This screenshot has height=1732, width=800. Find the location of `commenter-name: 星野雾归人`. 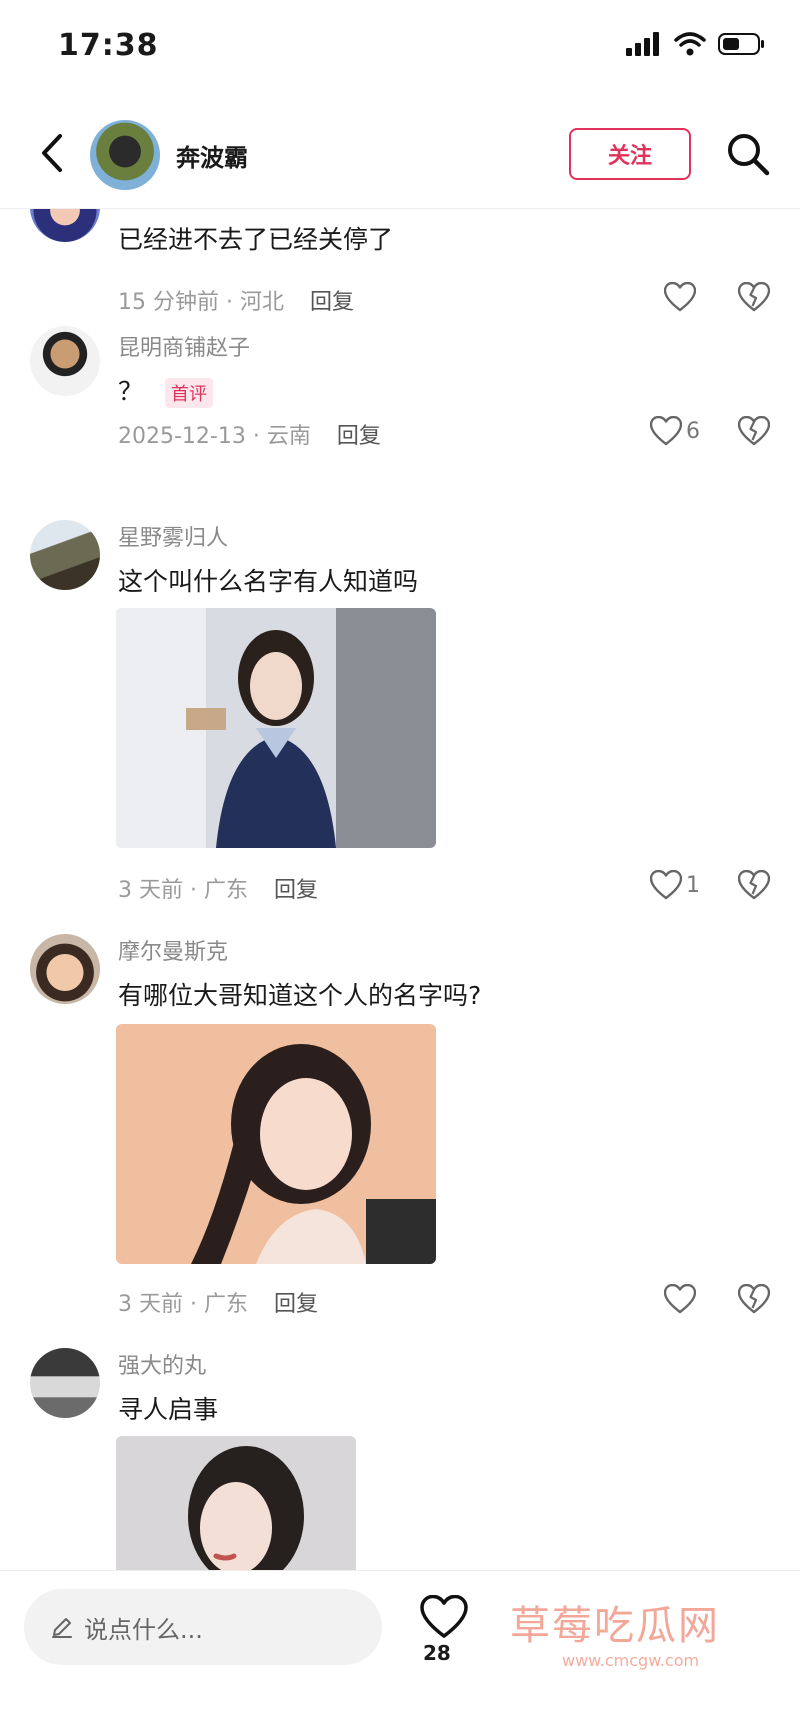

commenter-name: 星野雾归人 is located at coordinates (173, 536).